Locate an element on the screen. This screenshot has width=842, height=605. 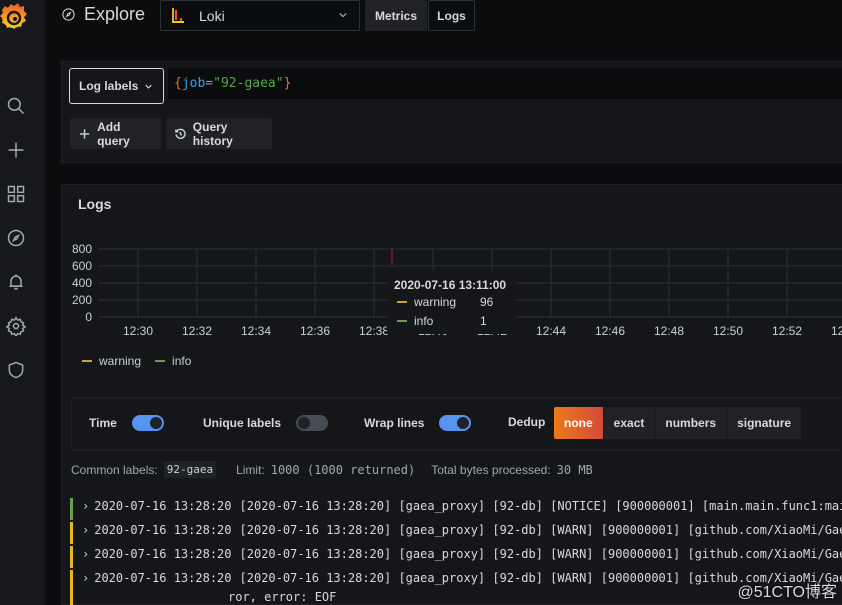
compass-icon is located at coordinates (68, 14).